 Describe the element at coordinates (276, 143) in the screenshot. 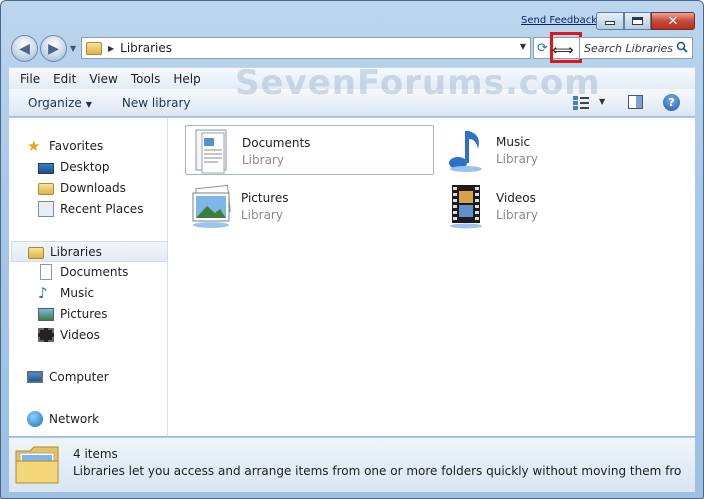

I see `library-name: Documents` at that location.